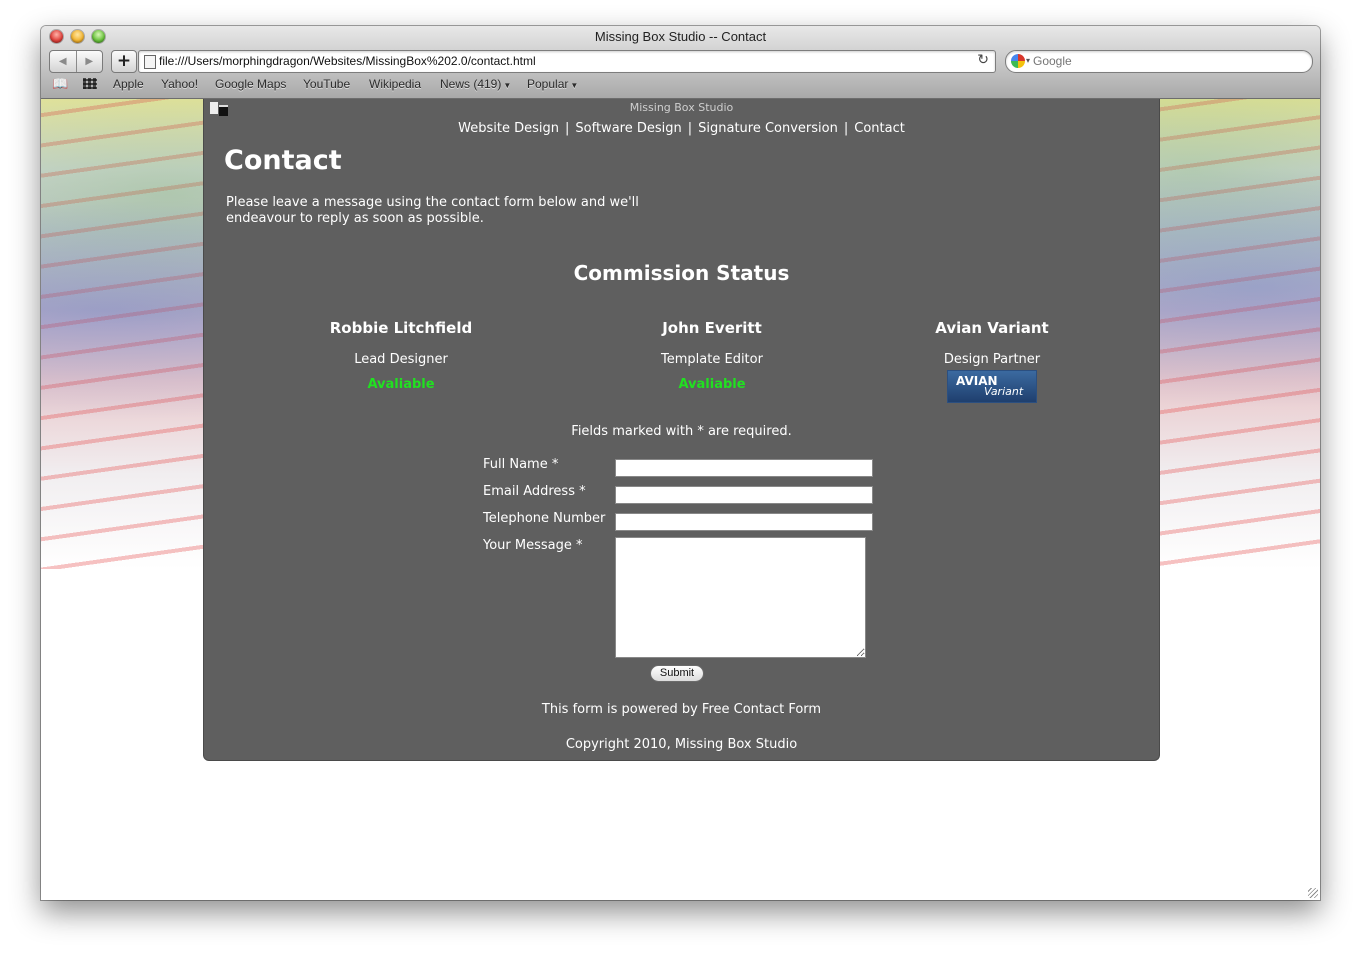  I want to click on google-icon, so click(1018, 61).